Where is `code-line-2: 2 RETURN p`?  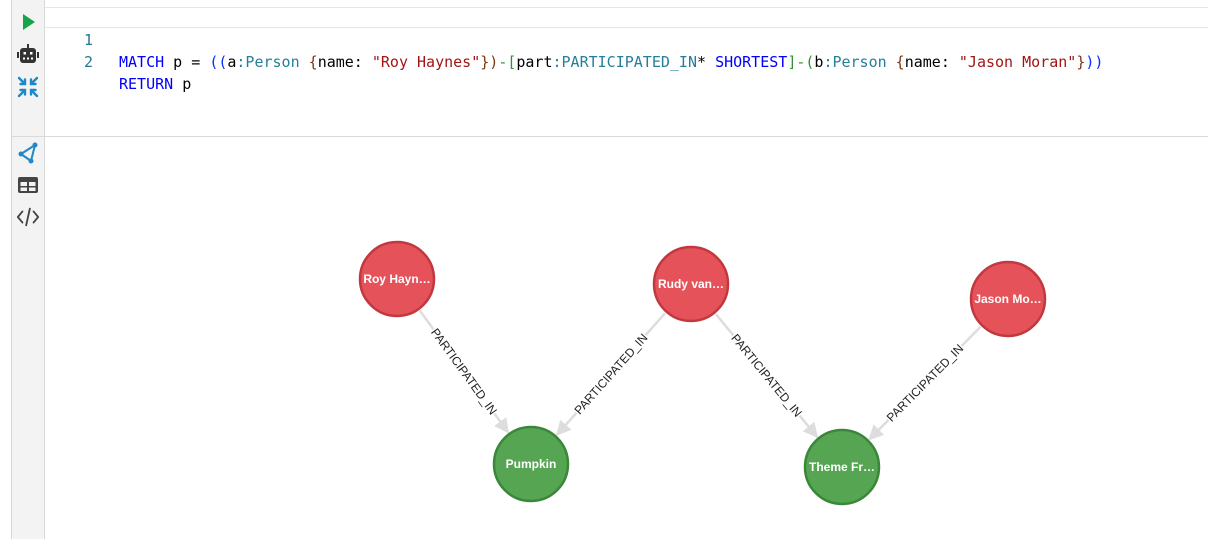 code-line-2: 2 RETURN p is located at coordinates (118, 61).